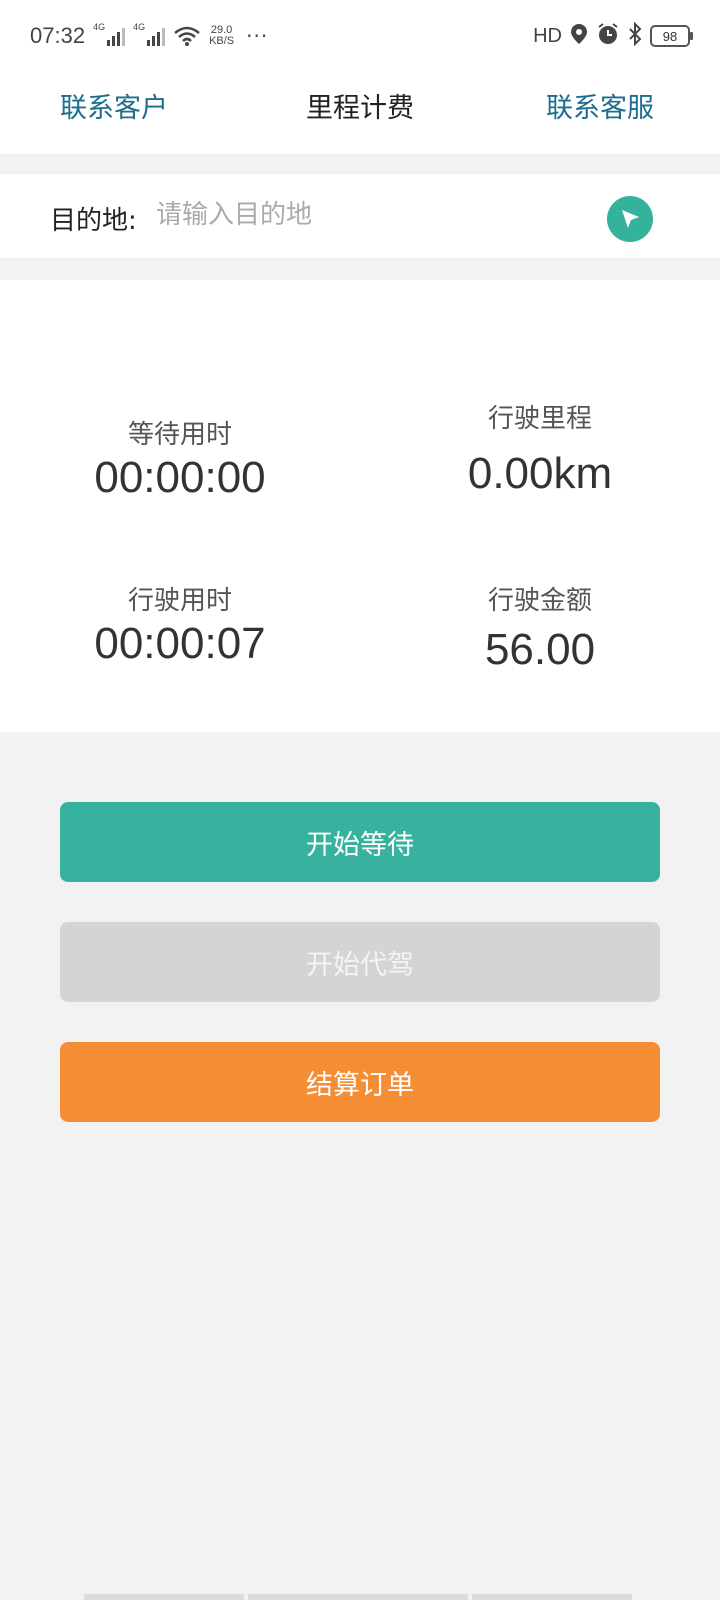 The width and height of the screenshot is (720, 1600). I want to click on battery-icon: 98, so click(671, 36).